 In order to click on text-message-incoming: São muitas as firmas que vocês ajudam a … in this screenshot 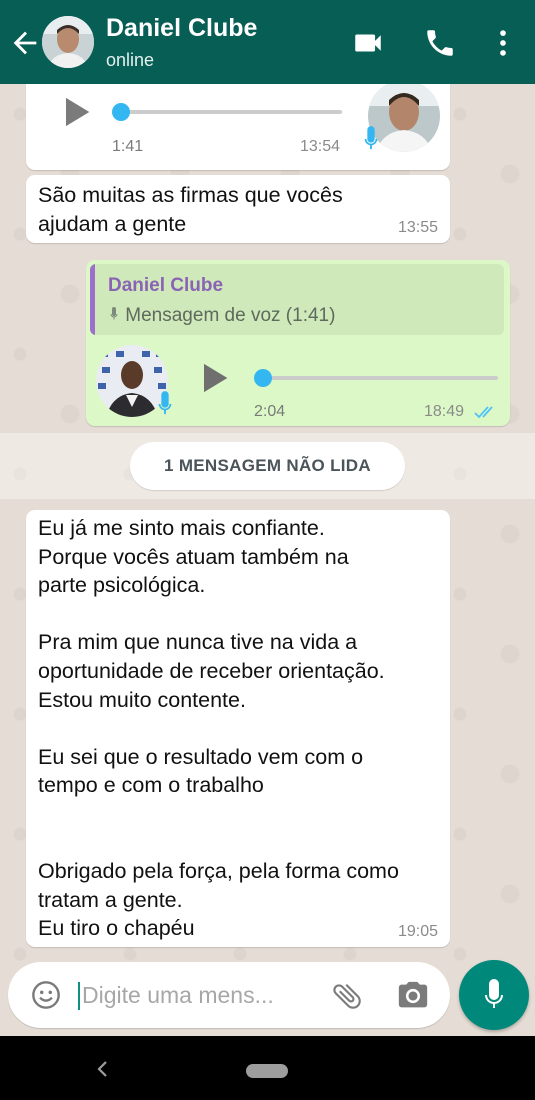, I will do `click(238, 209)`.